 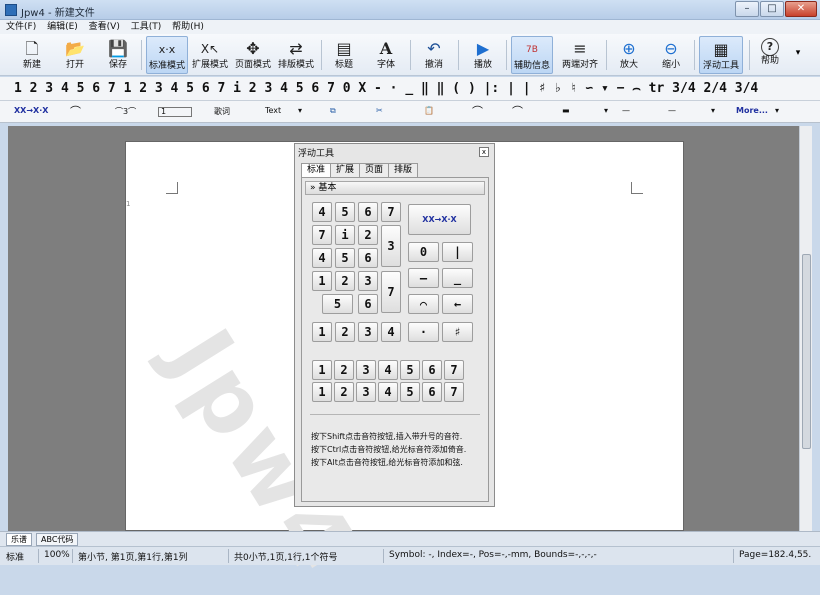 What do you see at coordinates (457, 278) in the screenshot?
I see `underline-key: _` at bounding box center [457, 278].